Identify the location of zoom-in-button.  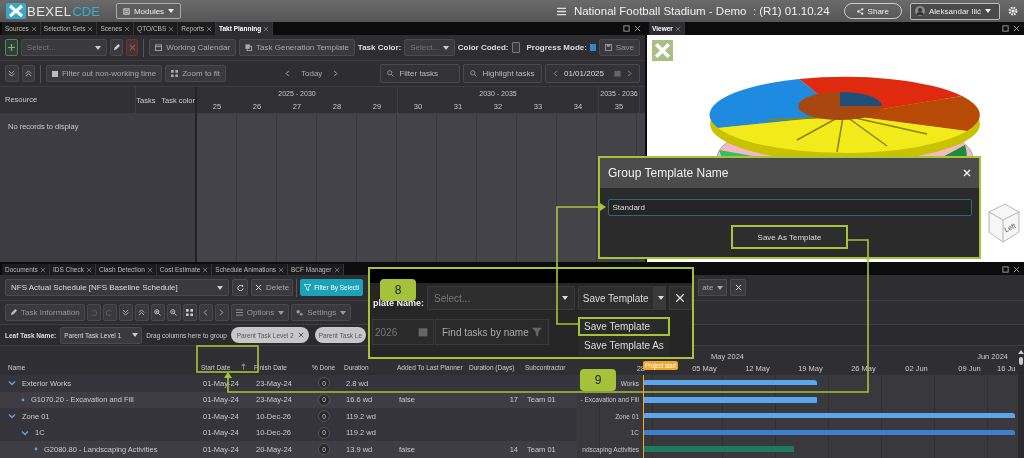
(157, 312).